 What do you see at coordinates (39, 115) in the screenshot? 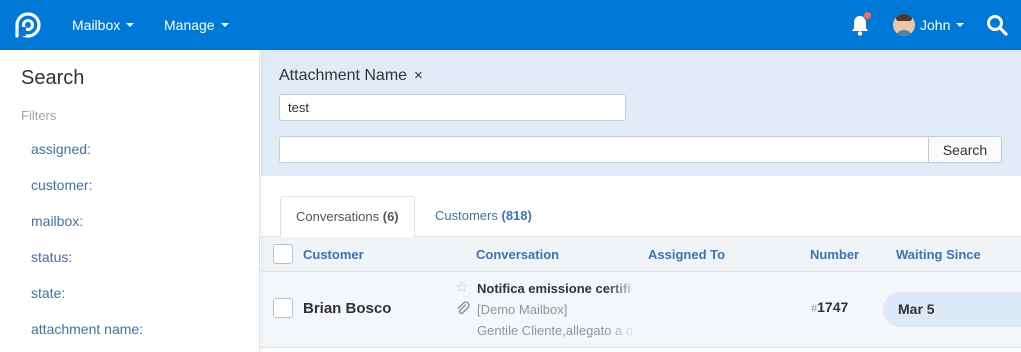
I see `filters-label: Filters` at bounding box center [39, 115].